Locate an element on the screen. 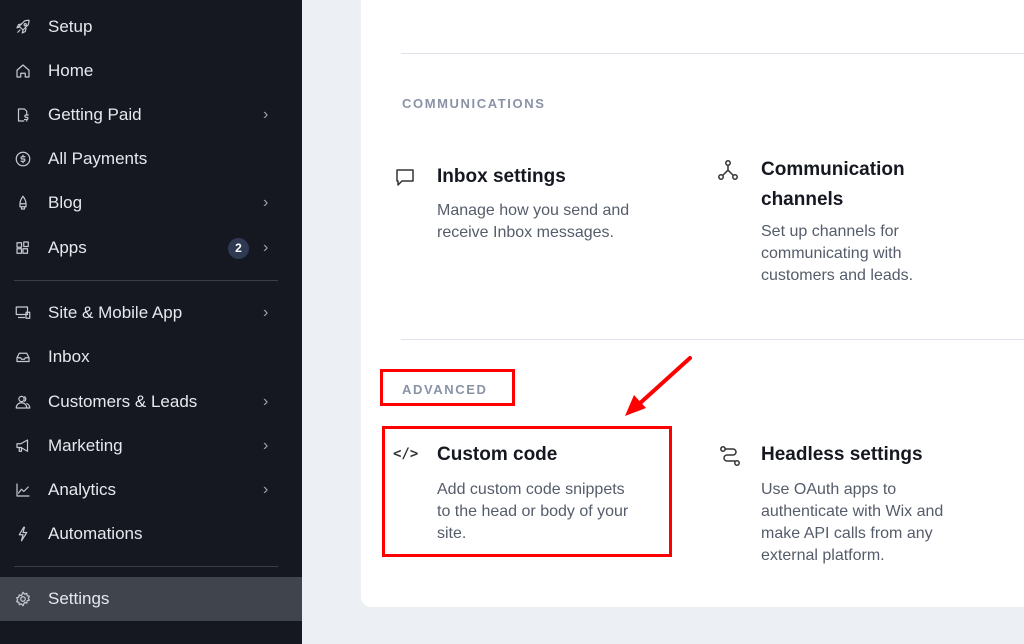  sidebar-item-label: Customers & Leads is located at coordinates (123, 401).